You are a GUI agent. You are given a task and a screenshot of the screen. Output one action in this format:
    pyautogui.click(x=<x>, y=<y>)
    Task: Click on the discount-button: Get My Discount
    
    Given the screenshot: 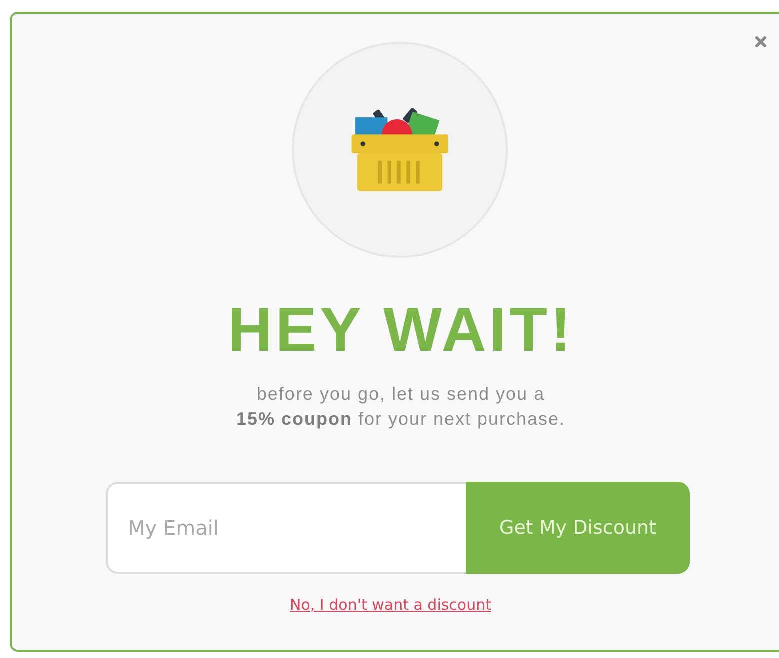 What is the action you would take?
    pyautogui.click(x=578, y=528)
    